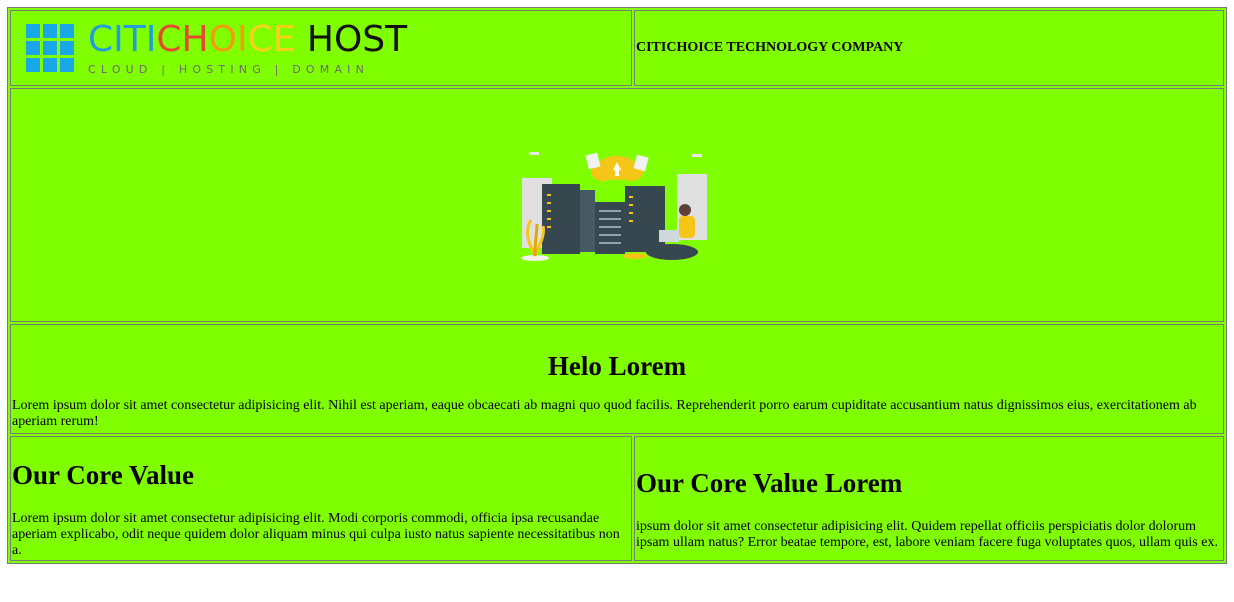 Image resolution: width=1234 pixels, height=602 pixels. What do you see at coordinates (50, 48) in the screenshot?
I see `grid-logo-icon` at bounding box center [50, 48].